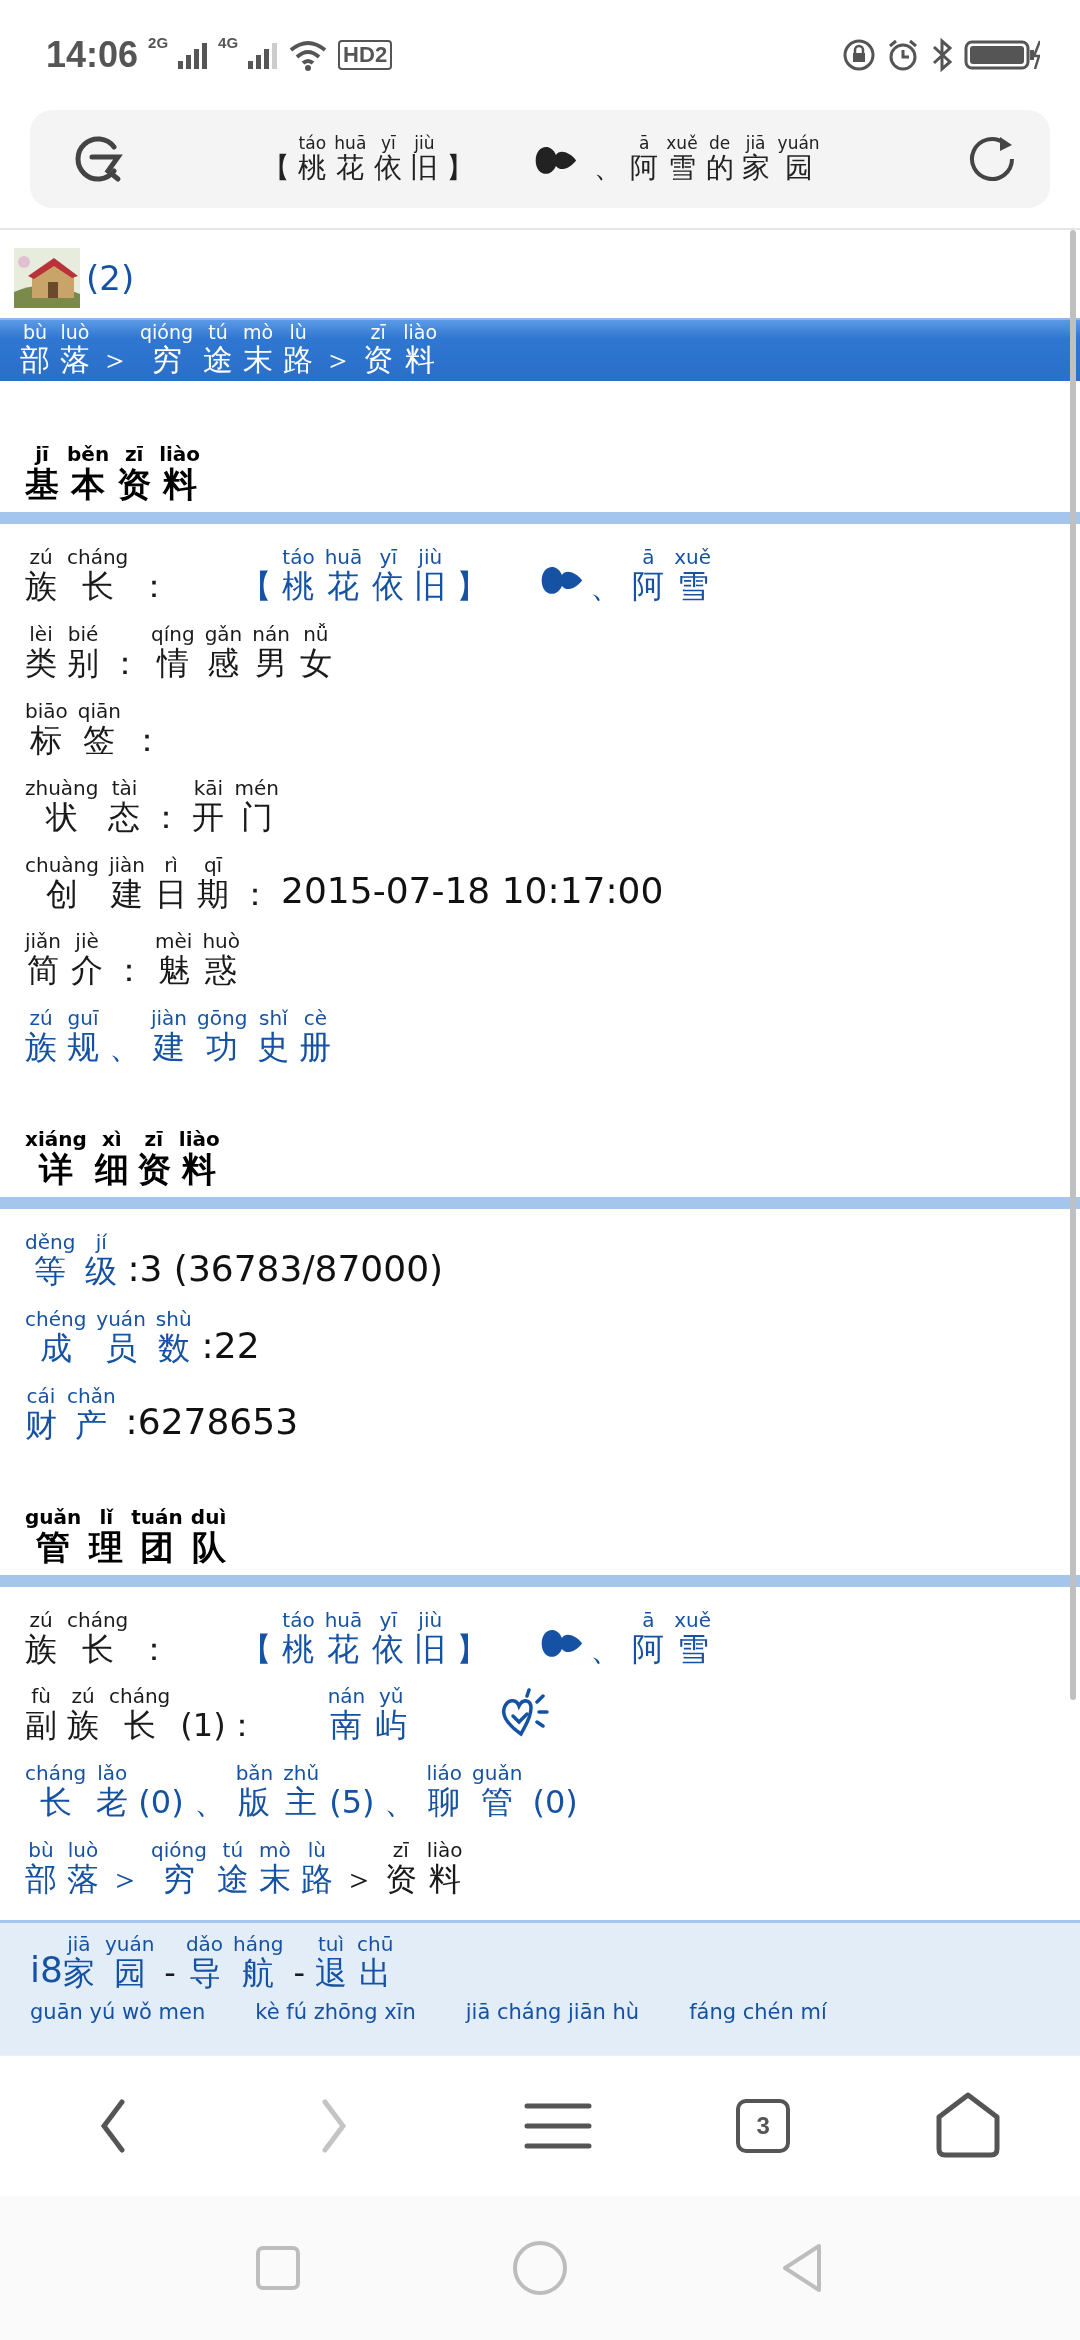 Image resolution: width=1080 pixels, height=2340 pixels. I want to click on tabs-button: 3, so click(763, 2126).